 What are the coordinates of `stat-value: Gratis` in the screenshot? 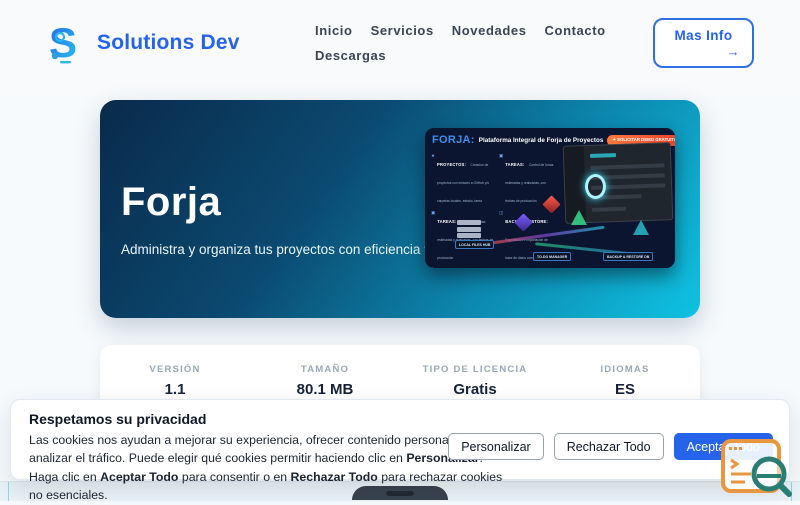 It's located at (475, 389).